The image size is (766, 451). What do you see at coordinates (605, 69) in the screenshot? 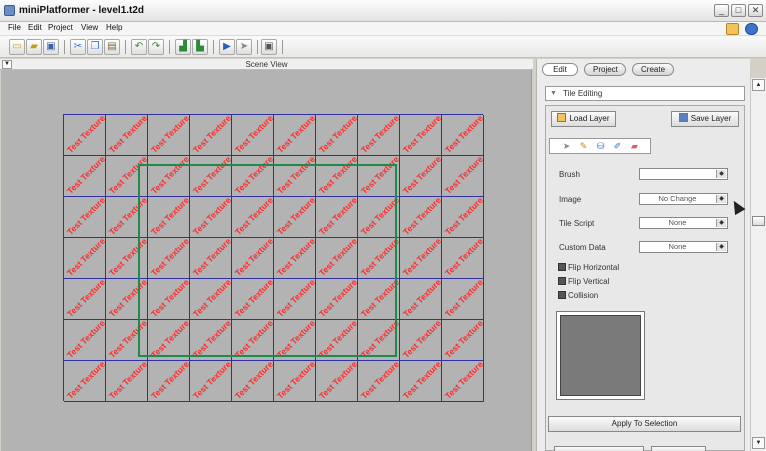
I see `tab-project: Project` at bounding box center [605, 69].